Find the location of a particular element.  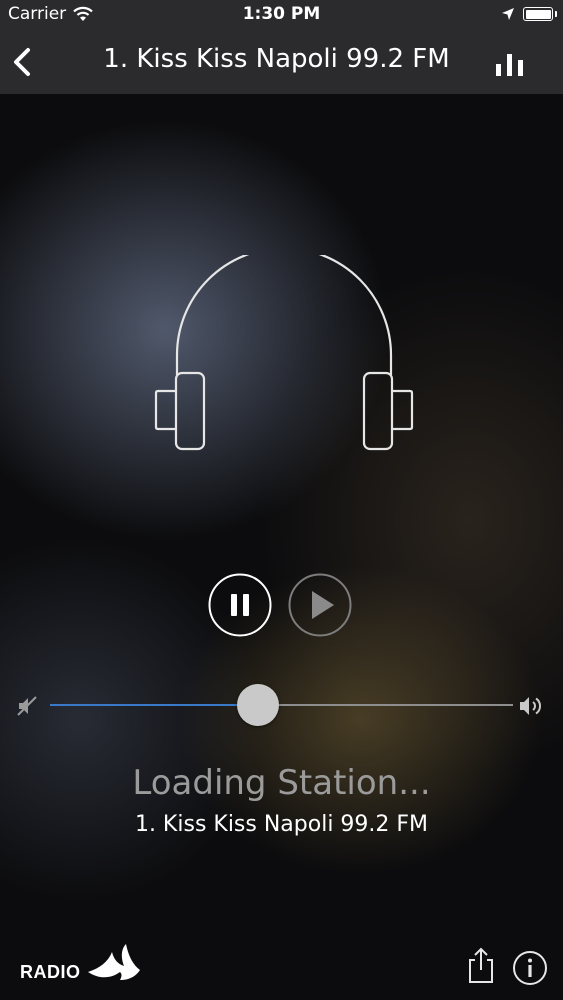

back-button is located at coordinates (24, 62).